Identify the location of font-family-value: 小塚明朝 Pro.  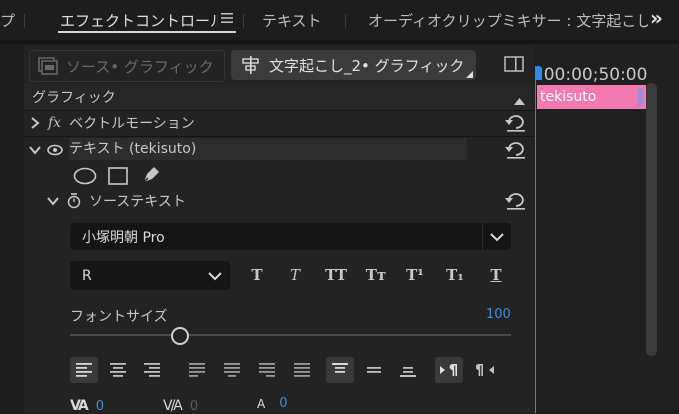
(123, 237).